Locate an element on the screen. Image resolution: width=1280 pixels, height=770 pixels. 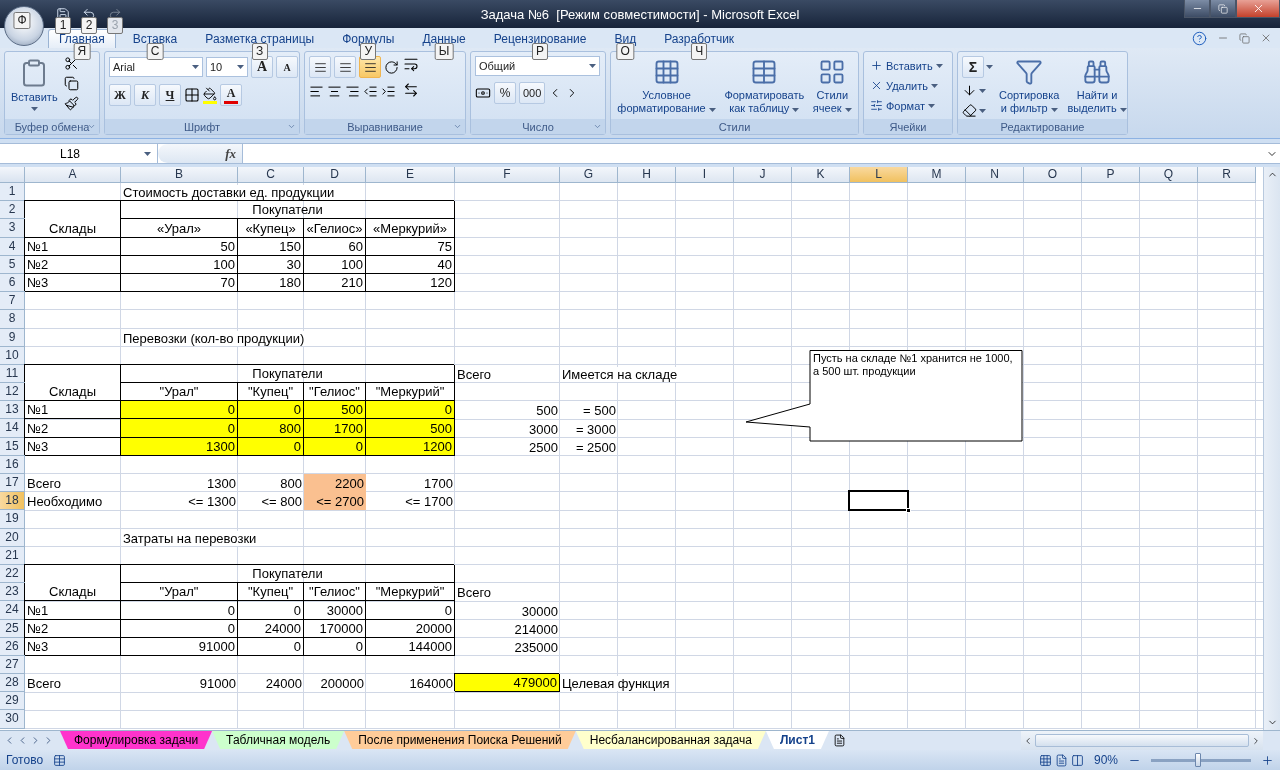
editing-button: Сортировка и фильтр is located at coordinates (1029, 86).